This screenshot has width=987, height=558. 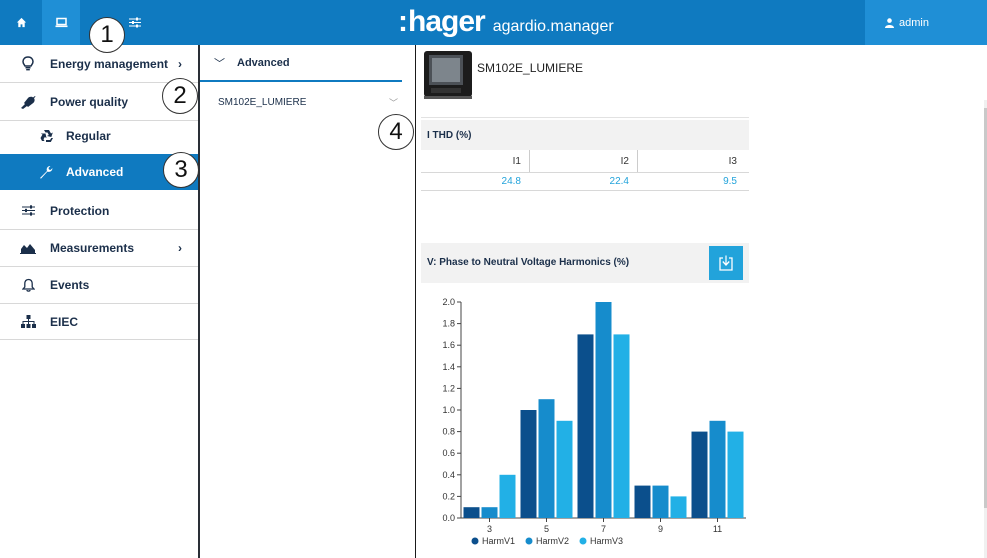 I want to click on sidebar-item-events: Events, so click(x=99, y=284).